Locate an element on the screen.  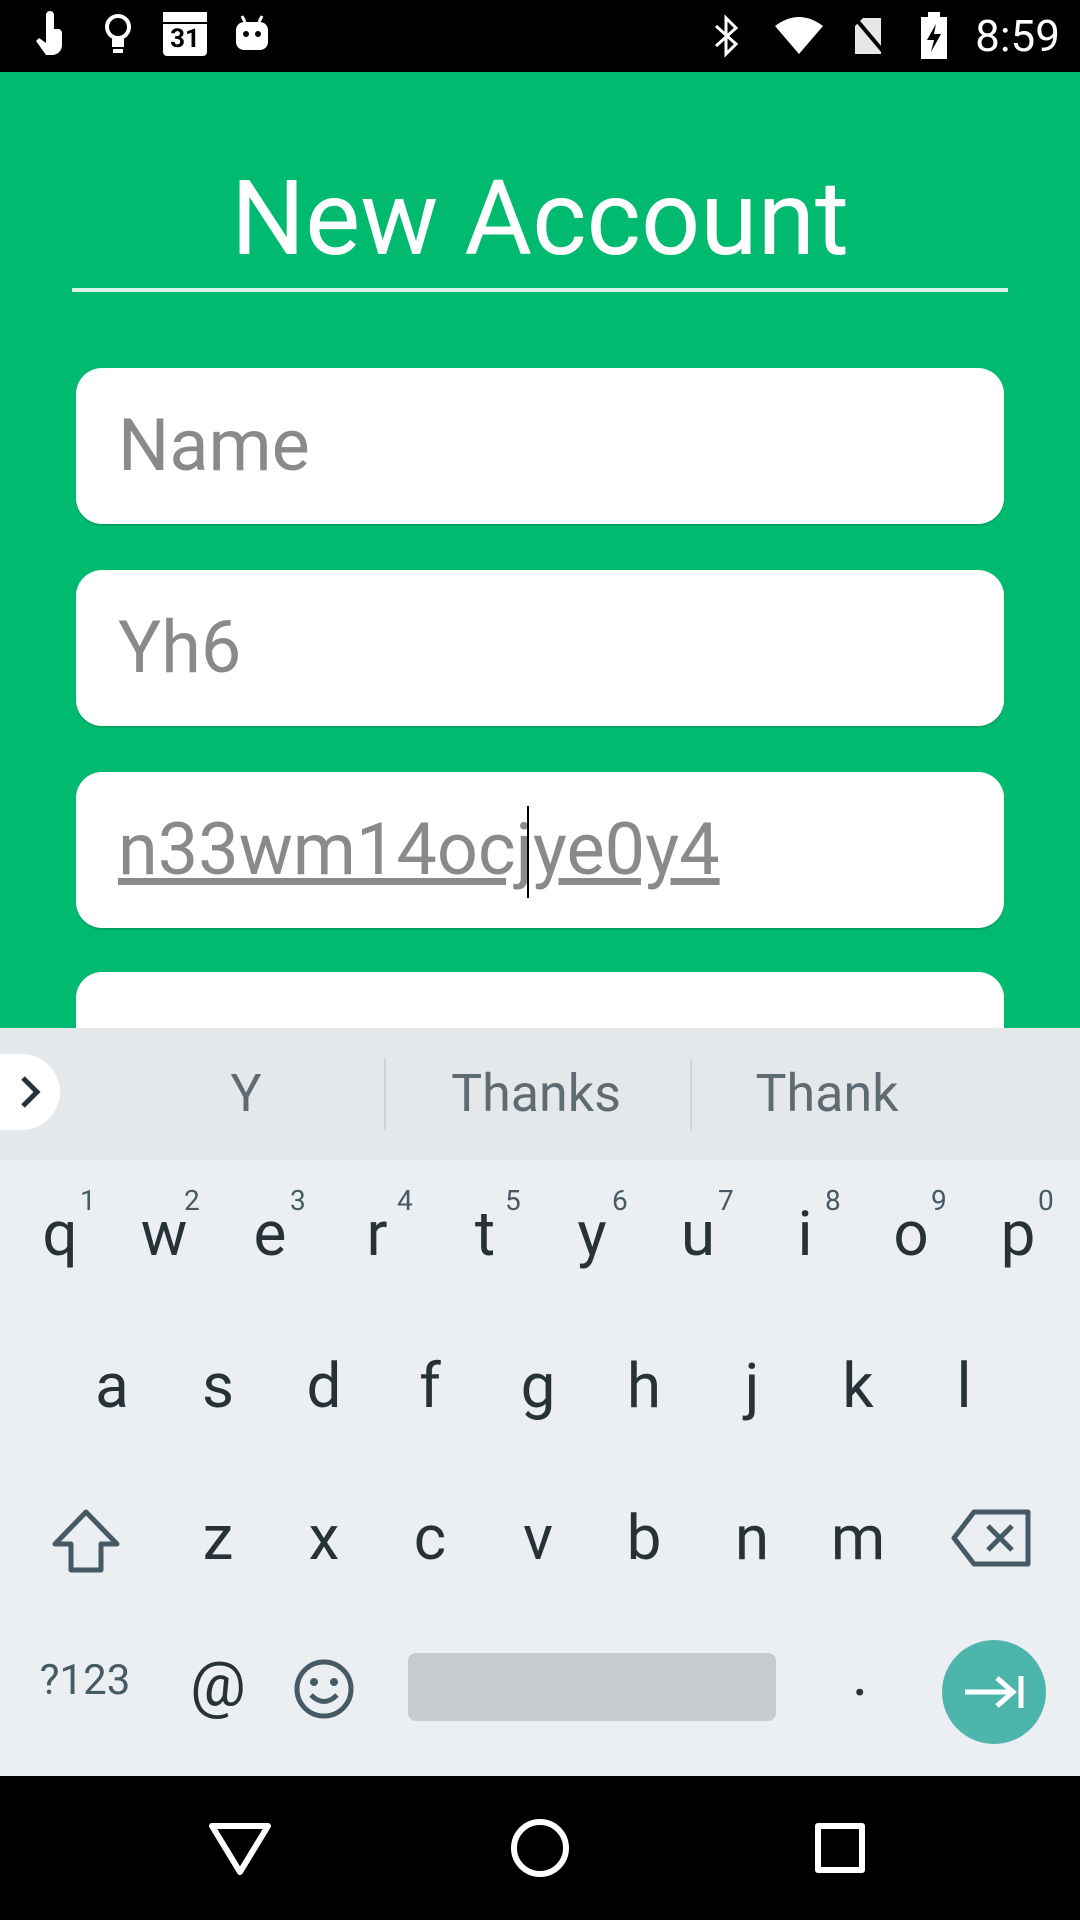
period-key: . is located at coordinates (860, 1674).